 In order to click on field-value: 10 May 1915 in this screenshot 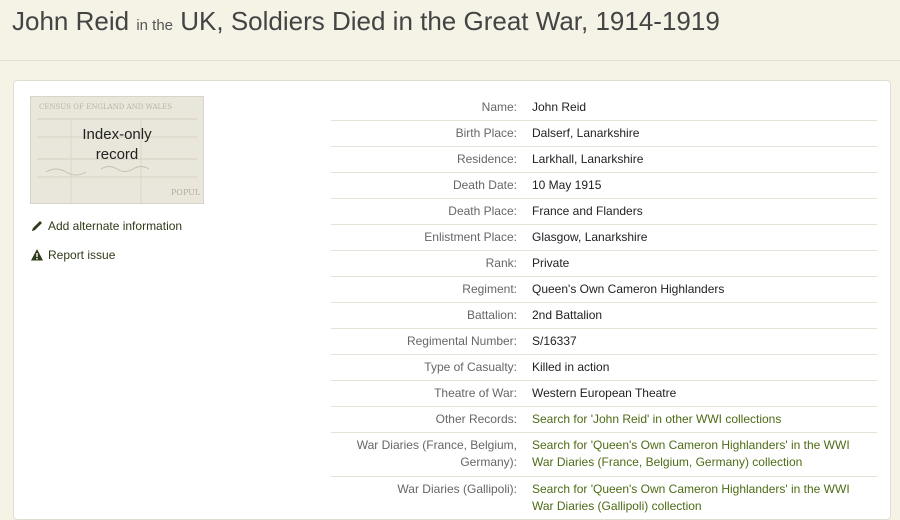, I will do `click(567, 185)`.